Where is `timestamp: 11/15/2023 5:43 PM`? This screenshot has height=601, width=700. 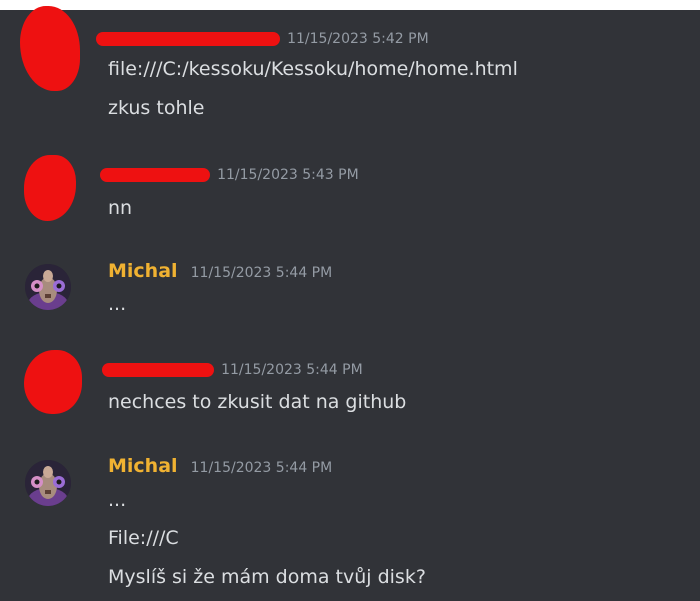 timestamp: 11/15/2023 5:43 PM is located at coordinates (288, 175).